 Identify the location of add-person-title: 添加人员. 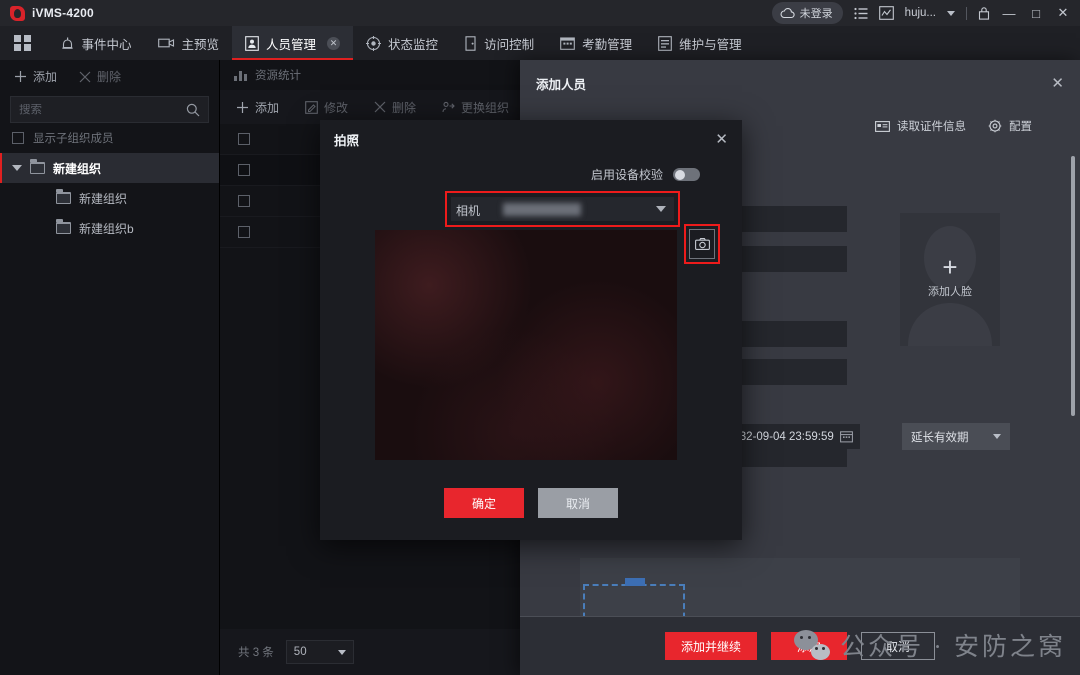
(561, 84).